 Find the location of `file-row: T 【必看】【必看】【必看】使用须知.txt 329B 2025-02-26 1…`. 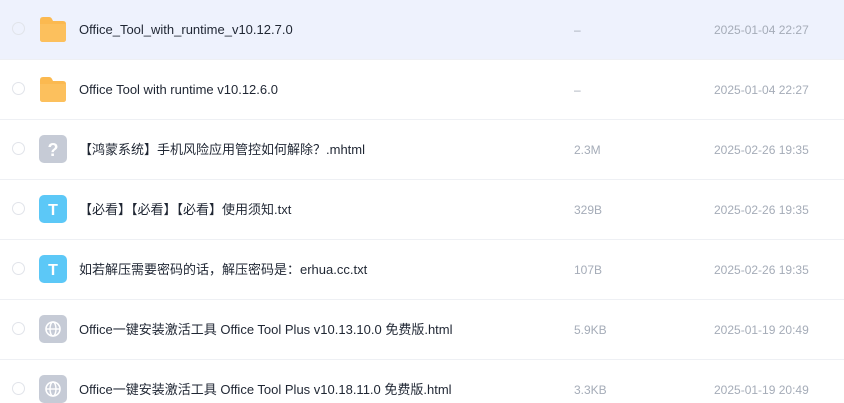

file-row: T 【必看】【必看】【必看】使用须知.txt 329B 2025-02-26 1… is located at coordinates (422, 210).